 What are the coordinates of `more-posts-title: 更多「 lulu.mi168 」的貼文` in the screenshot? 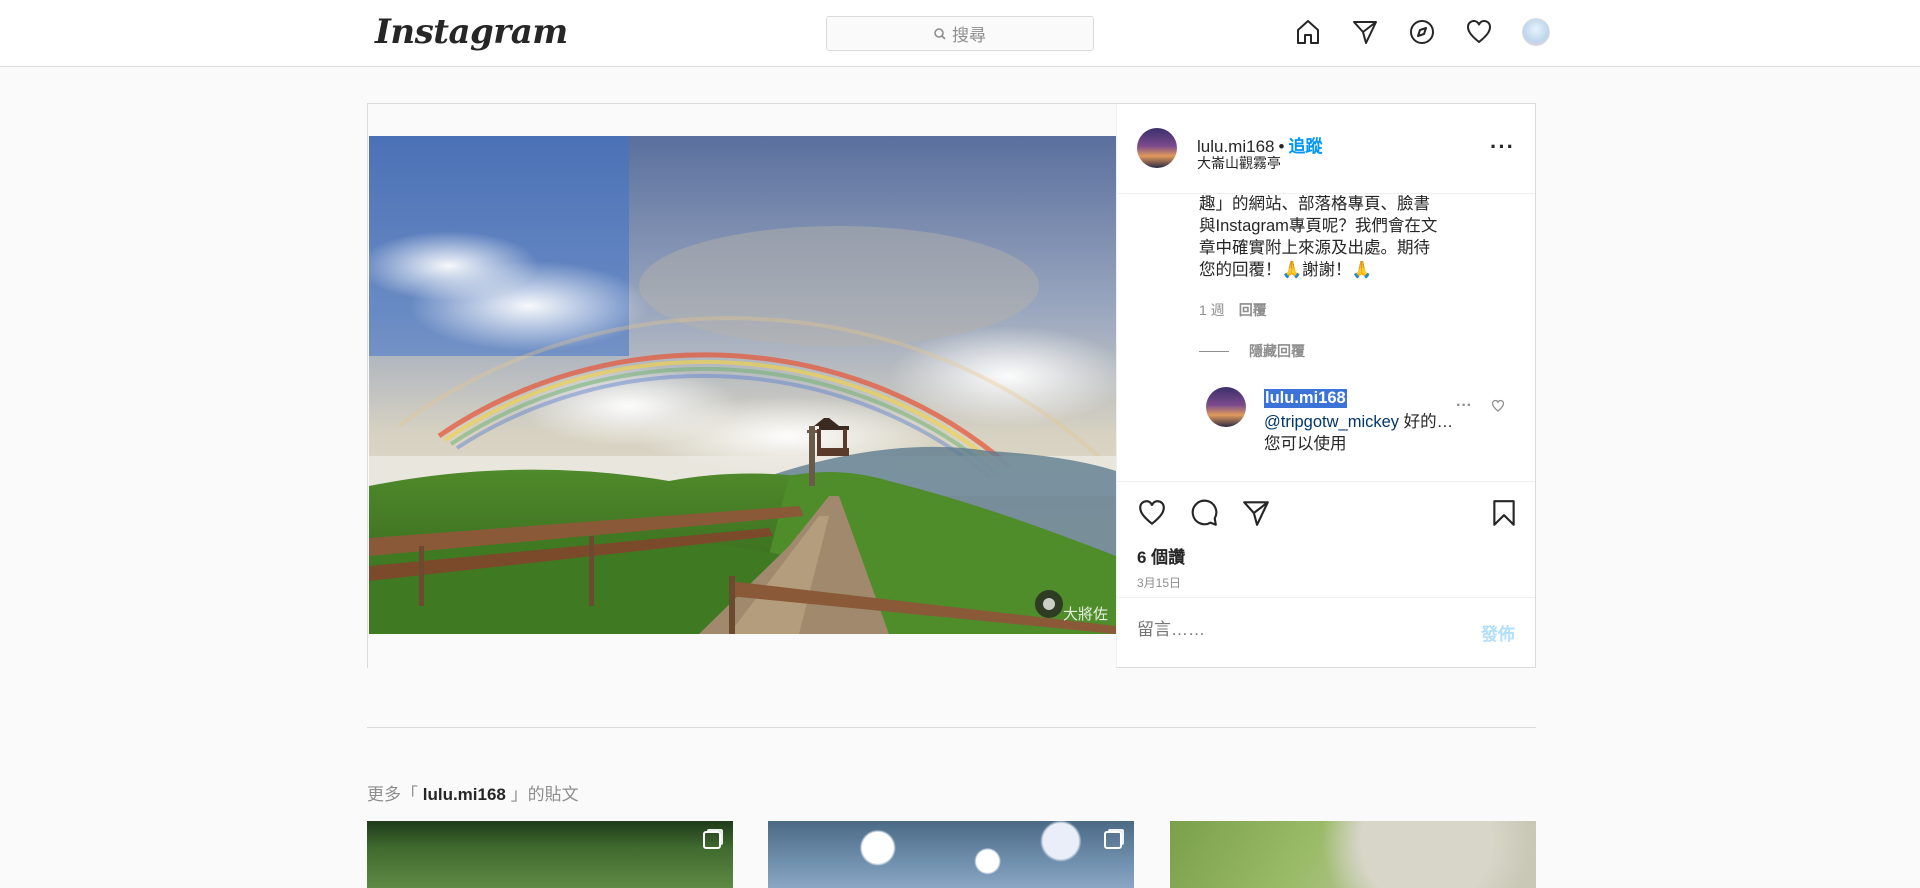 It's located at (473, 792).